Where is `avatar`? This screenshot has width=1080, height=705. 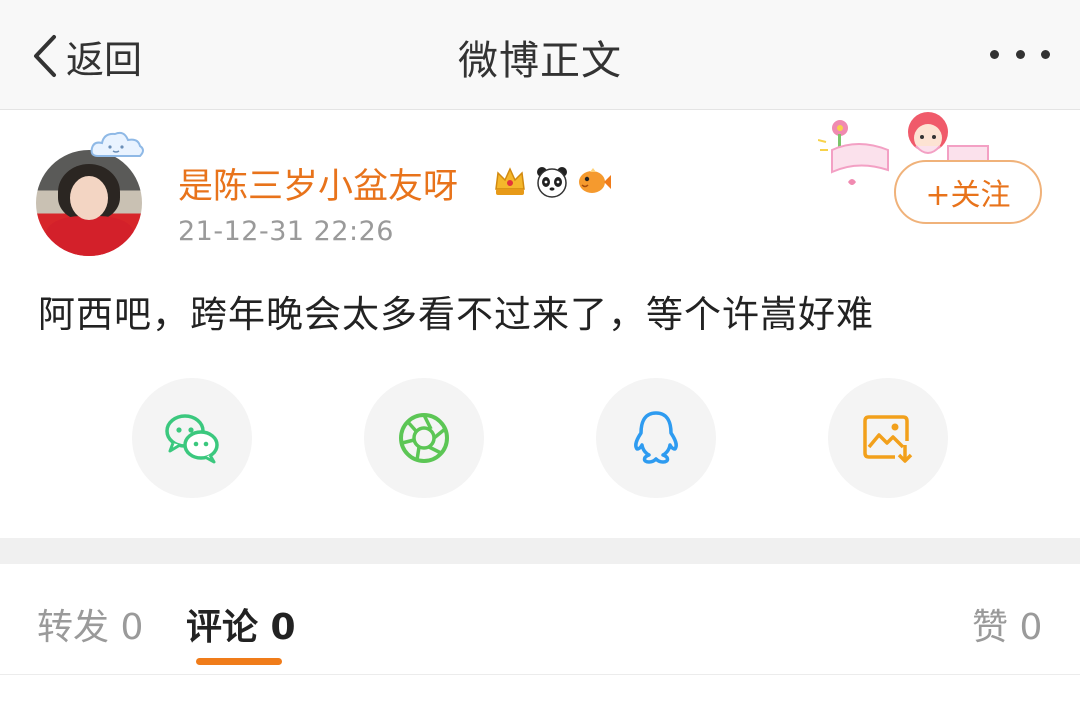 avatar is located at coordinates (89, 203).